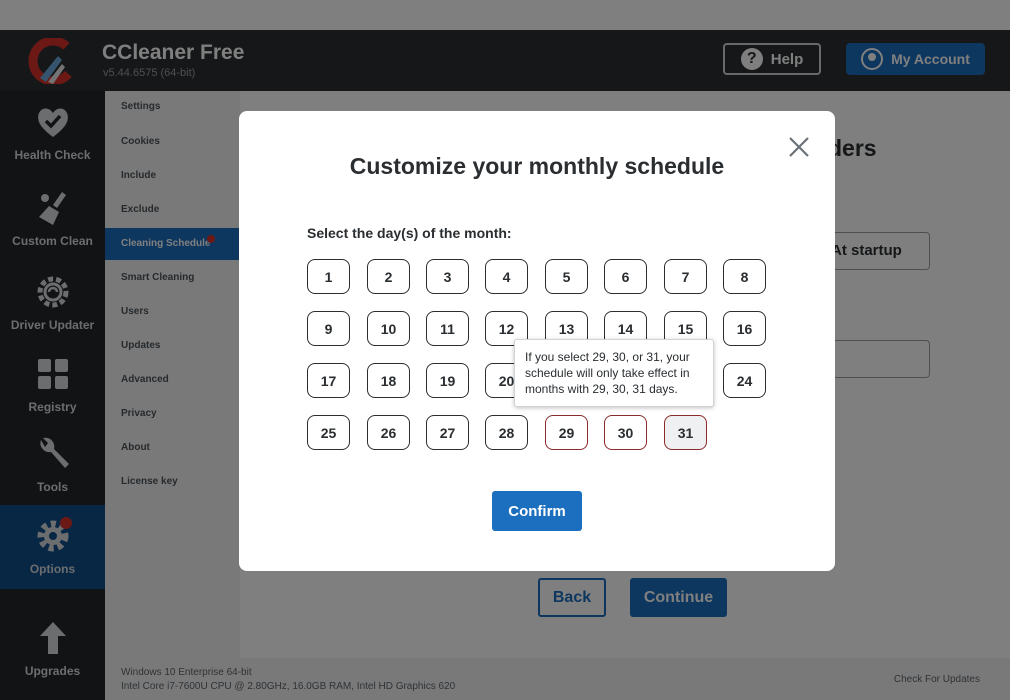 The image size is (1010, 700). Describe the element at coordinates (566, 432) in the screenshot. I see `day-button-29: 29` at that location.